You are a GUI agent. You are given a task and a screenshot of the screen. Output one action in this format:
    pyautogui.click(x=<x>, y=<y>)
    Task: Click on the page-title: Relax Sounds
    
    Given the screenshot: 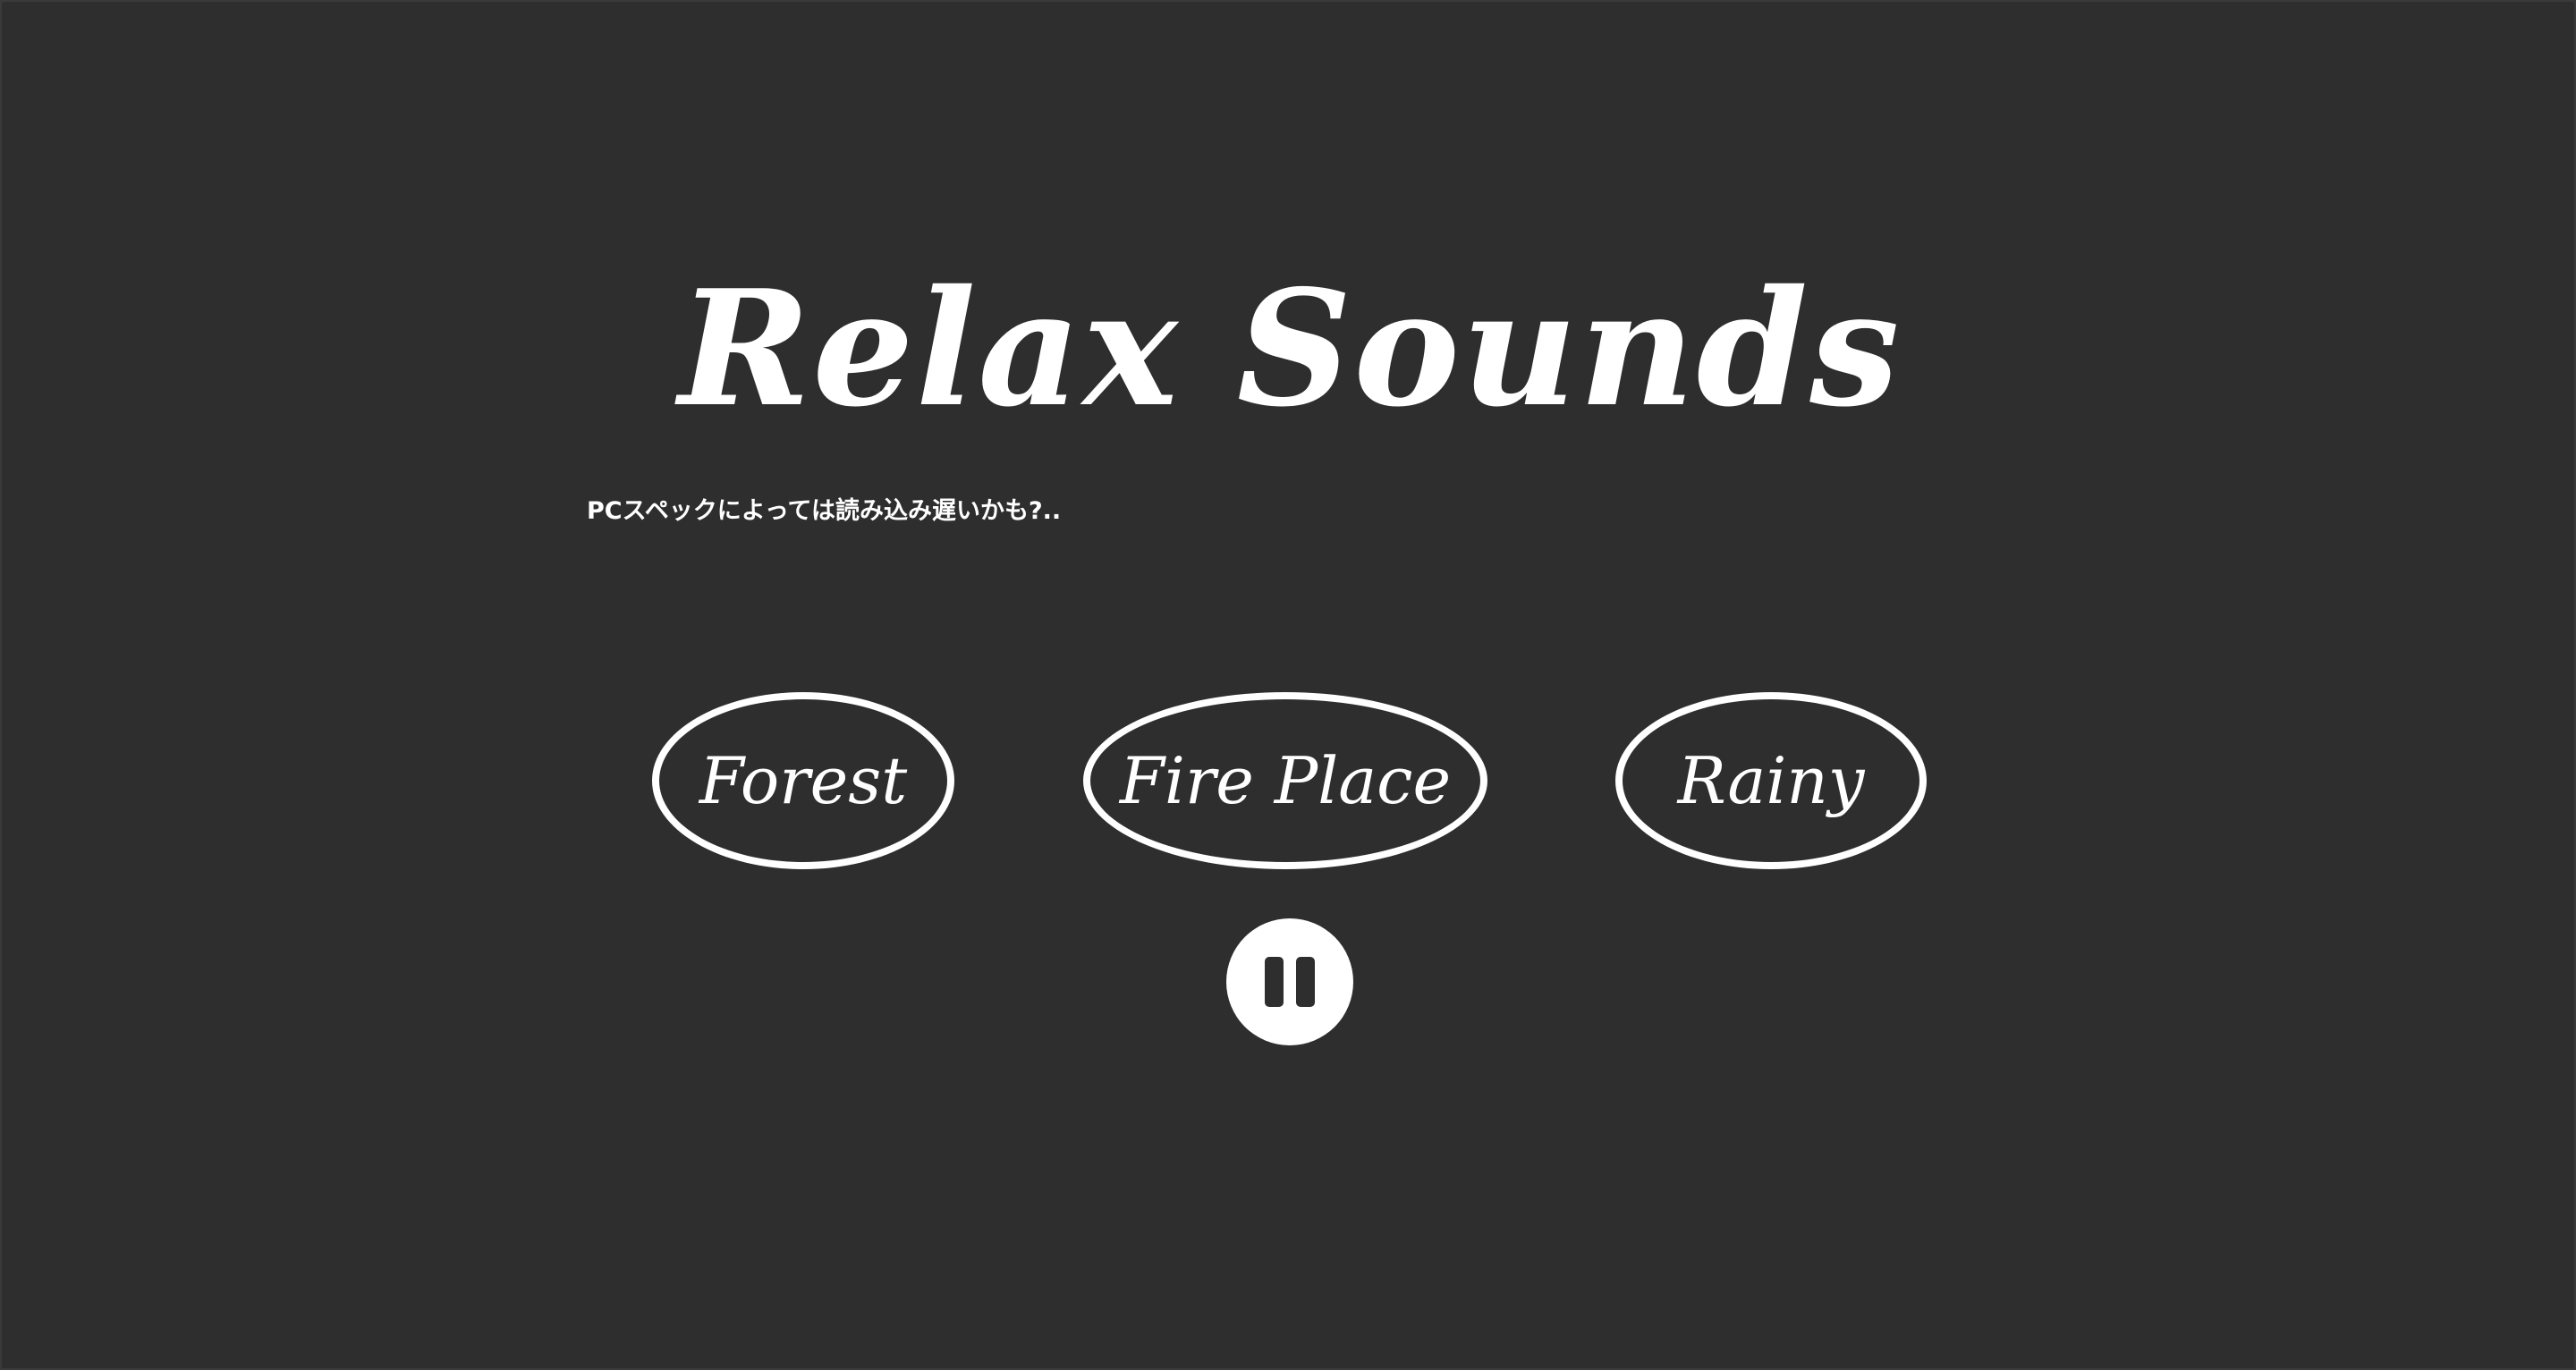 What is the action you would take?
    pyautogui.click(x=1290, y=348)
    